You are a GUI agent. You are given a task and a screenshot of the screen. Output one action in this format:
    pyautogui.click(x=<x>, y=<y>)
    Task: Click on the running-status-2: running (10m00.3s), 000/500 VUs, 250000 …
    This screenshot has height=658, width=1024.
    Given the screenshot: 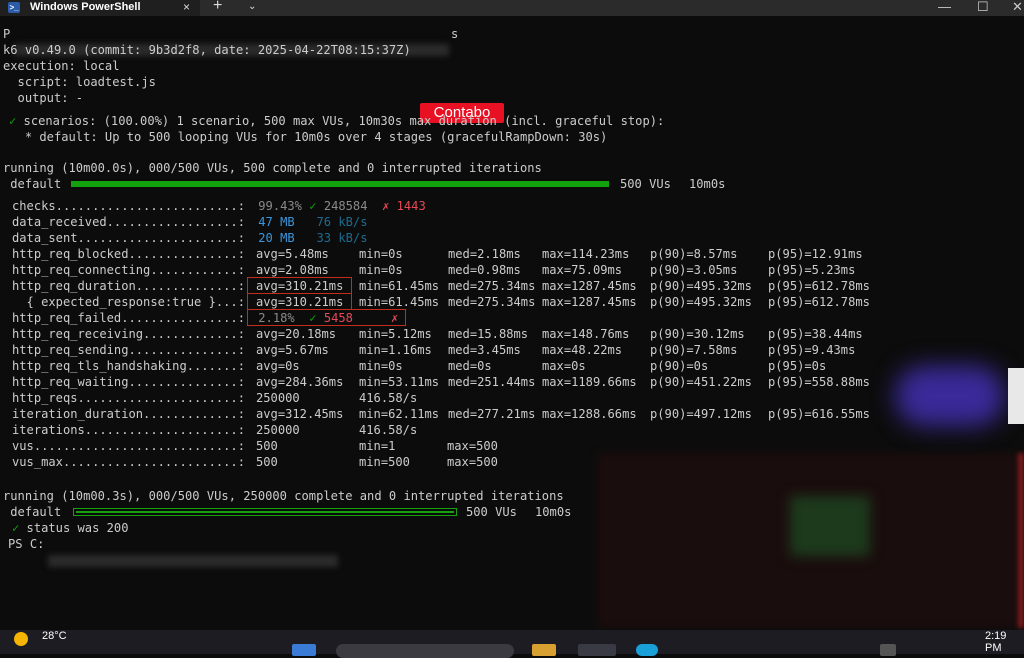 What is the action you would take?
    pyautogui.click(x=283, y=496)
    